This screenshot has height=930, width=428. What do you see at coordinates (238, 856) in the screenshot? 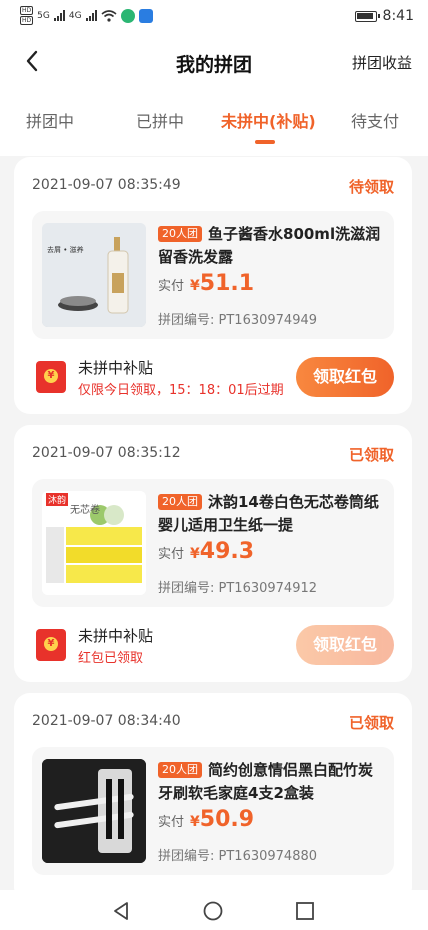
I see `group-code: 拼团编号: PT1630974880` at bounding box center [238, 856].